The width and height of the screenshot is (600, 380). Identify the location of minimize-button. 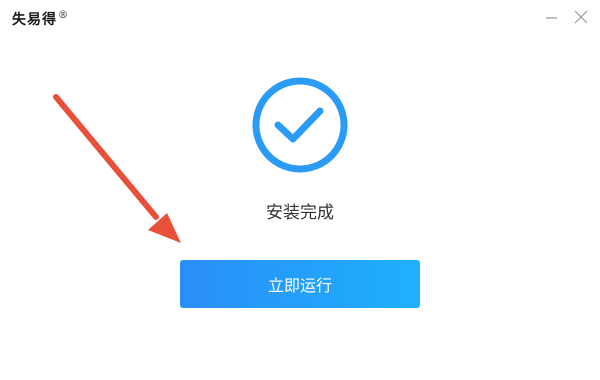
(552, 17).